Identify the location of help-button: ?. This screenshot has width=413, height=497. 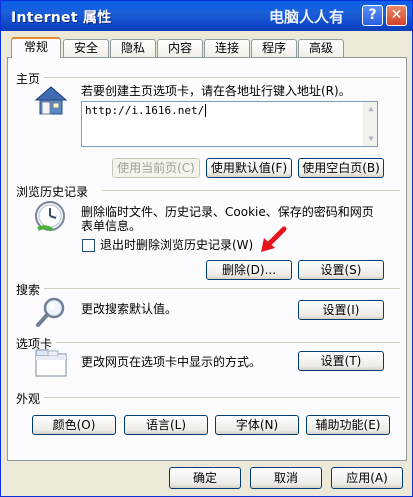
(372, 15).